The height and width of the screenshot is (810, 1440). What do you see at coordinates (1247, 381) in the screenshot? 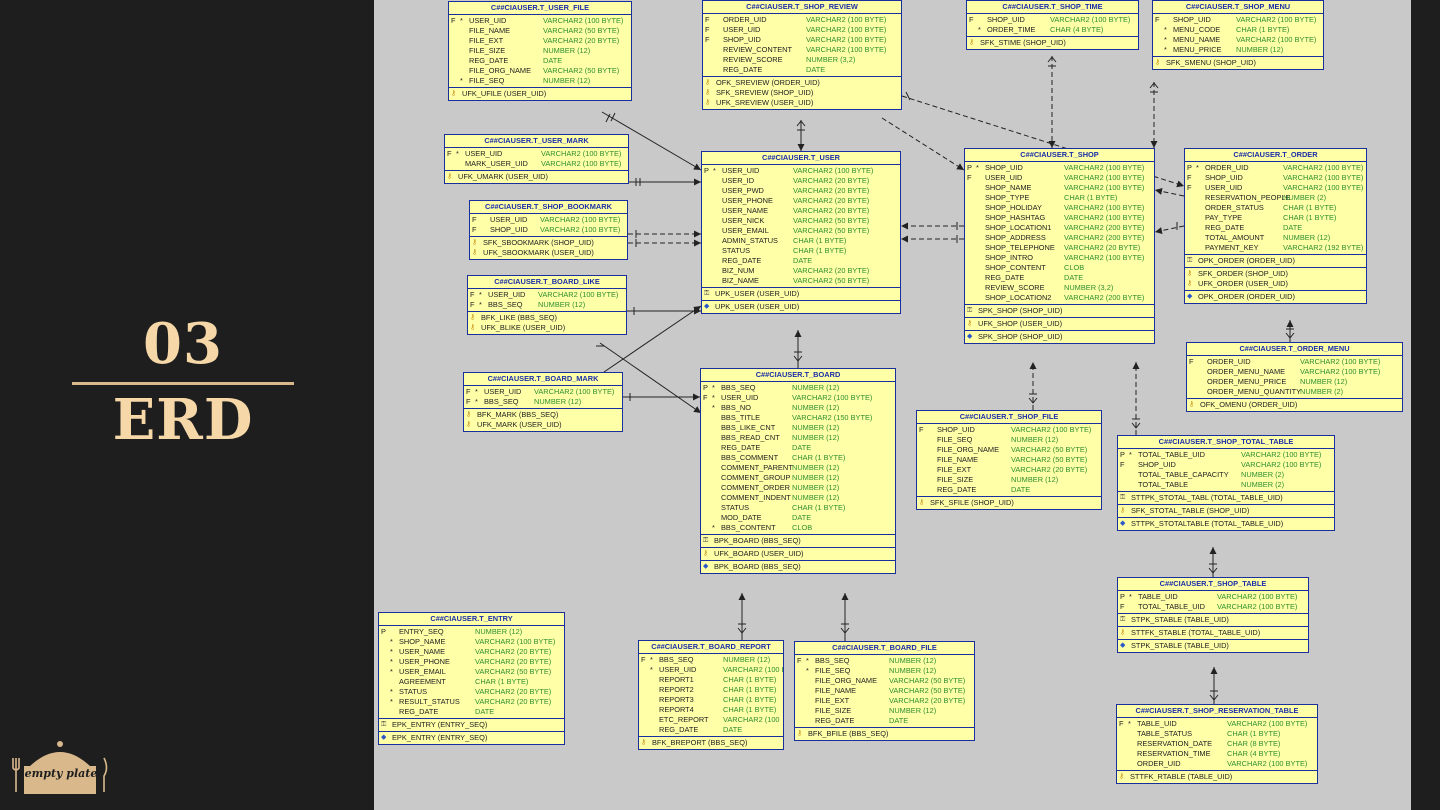
I see `column-name: ORDER_MENU_PRICE` at bounding box center [1247, 381].